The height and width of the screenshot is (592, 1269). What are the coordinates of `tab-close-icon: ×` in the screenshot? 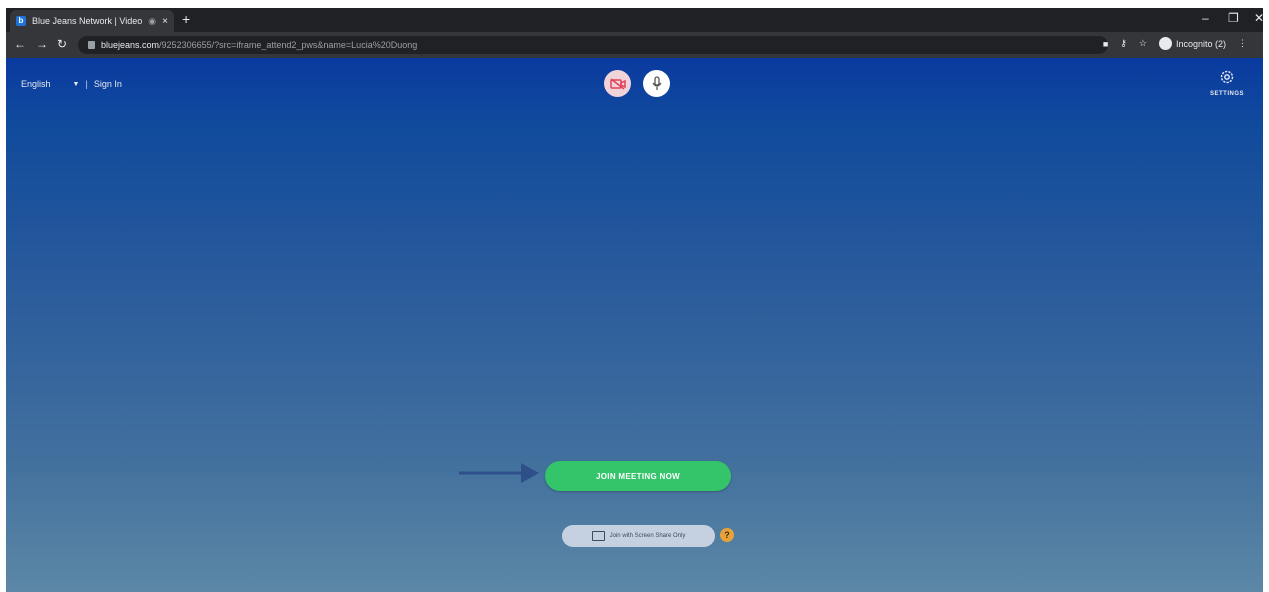 It's located at (165, 21).